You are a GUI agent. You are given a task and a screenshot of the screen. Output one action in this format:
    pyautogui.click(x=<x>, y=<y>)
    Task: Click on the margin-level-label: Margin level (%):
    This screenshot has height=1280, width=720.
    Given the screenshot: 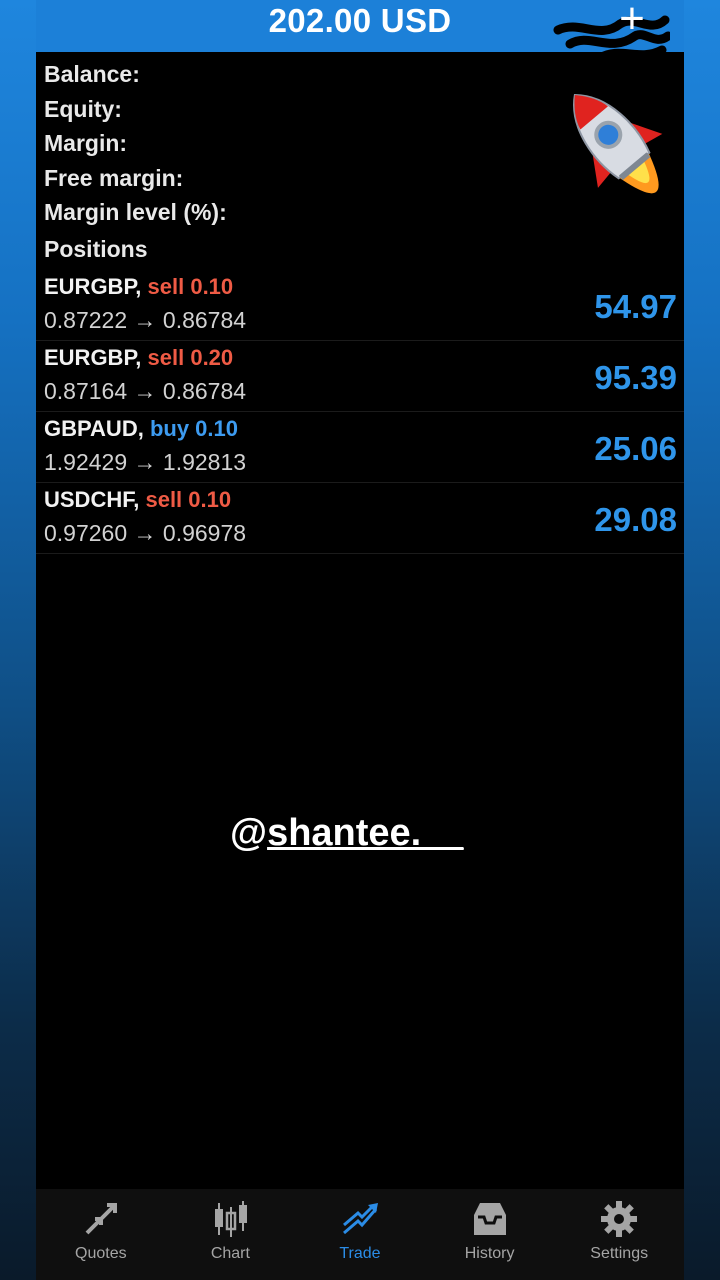 What is the action you would take?
    pyautogui.click(x=135, y=212)
    